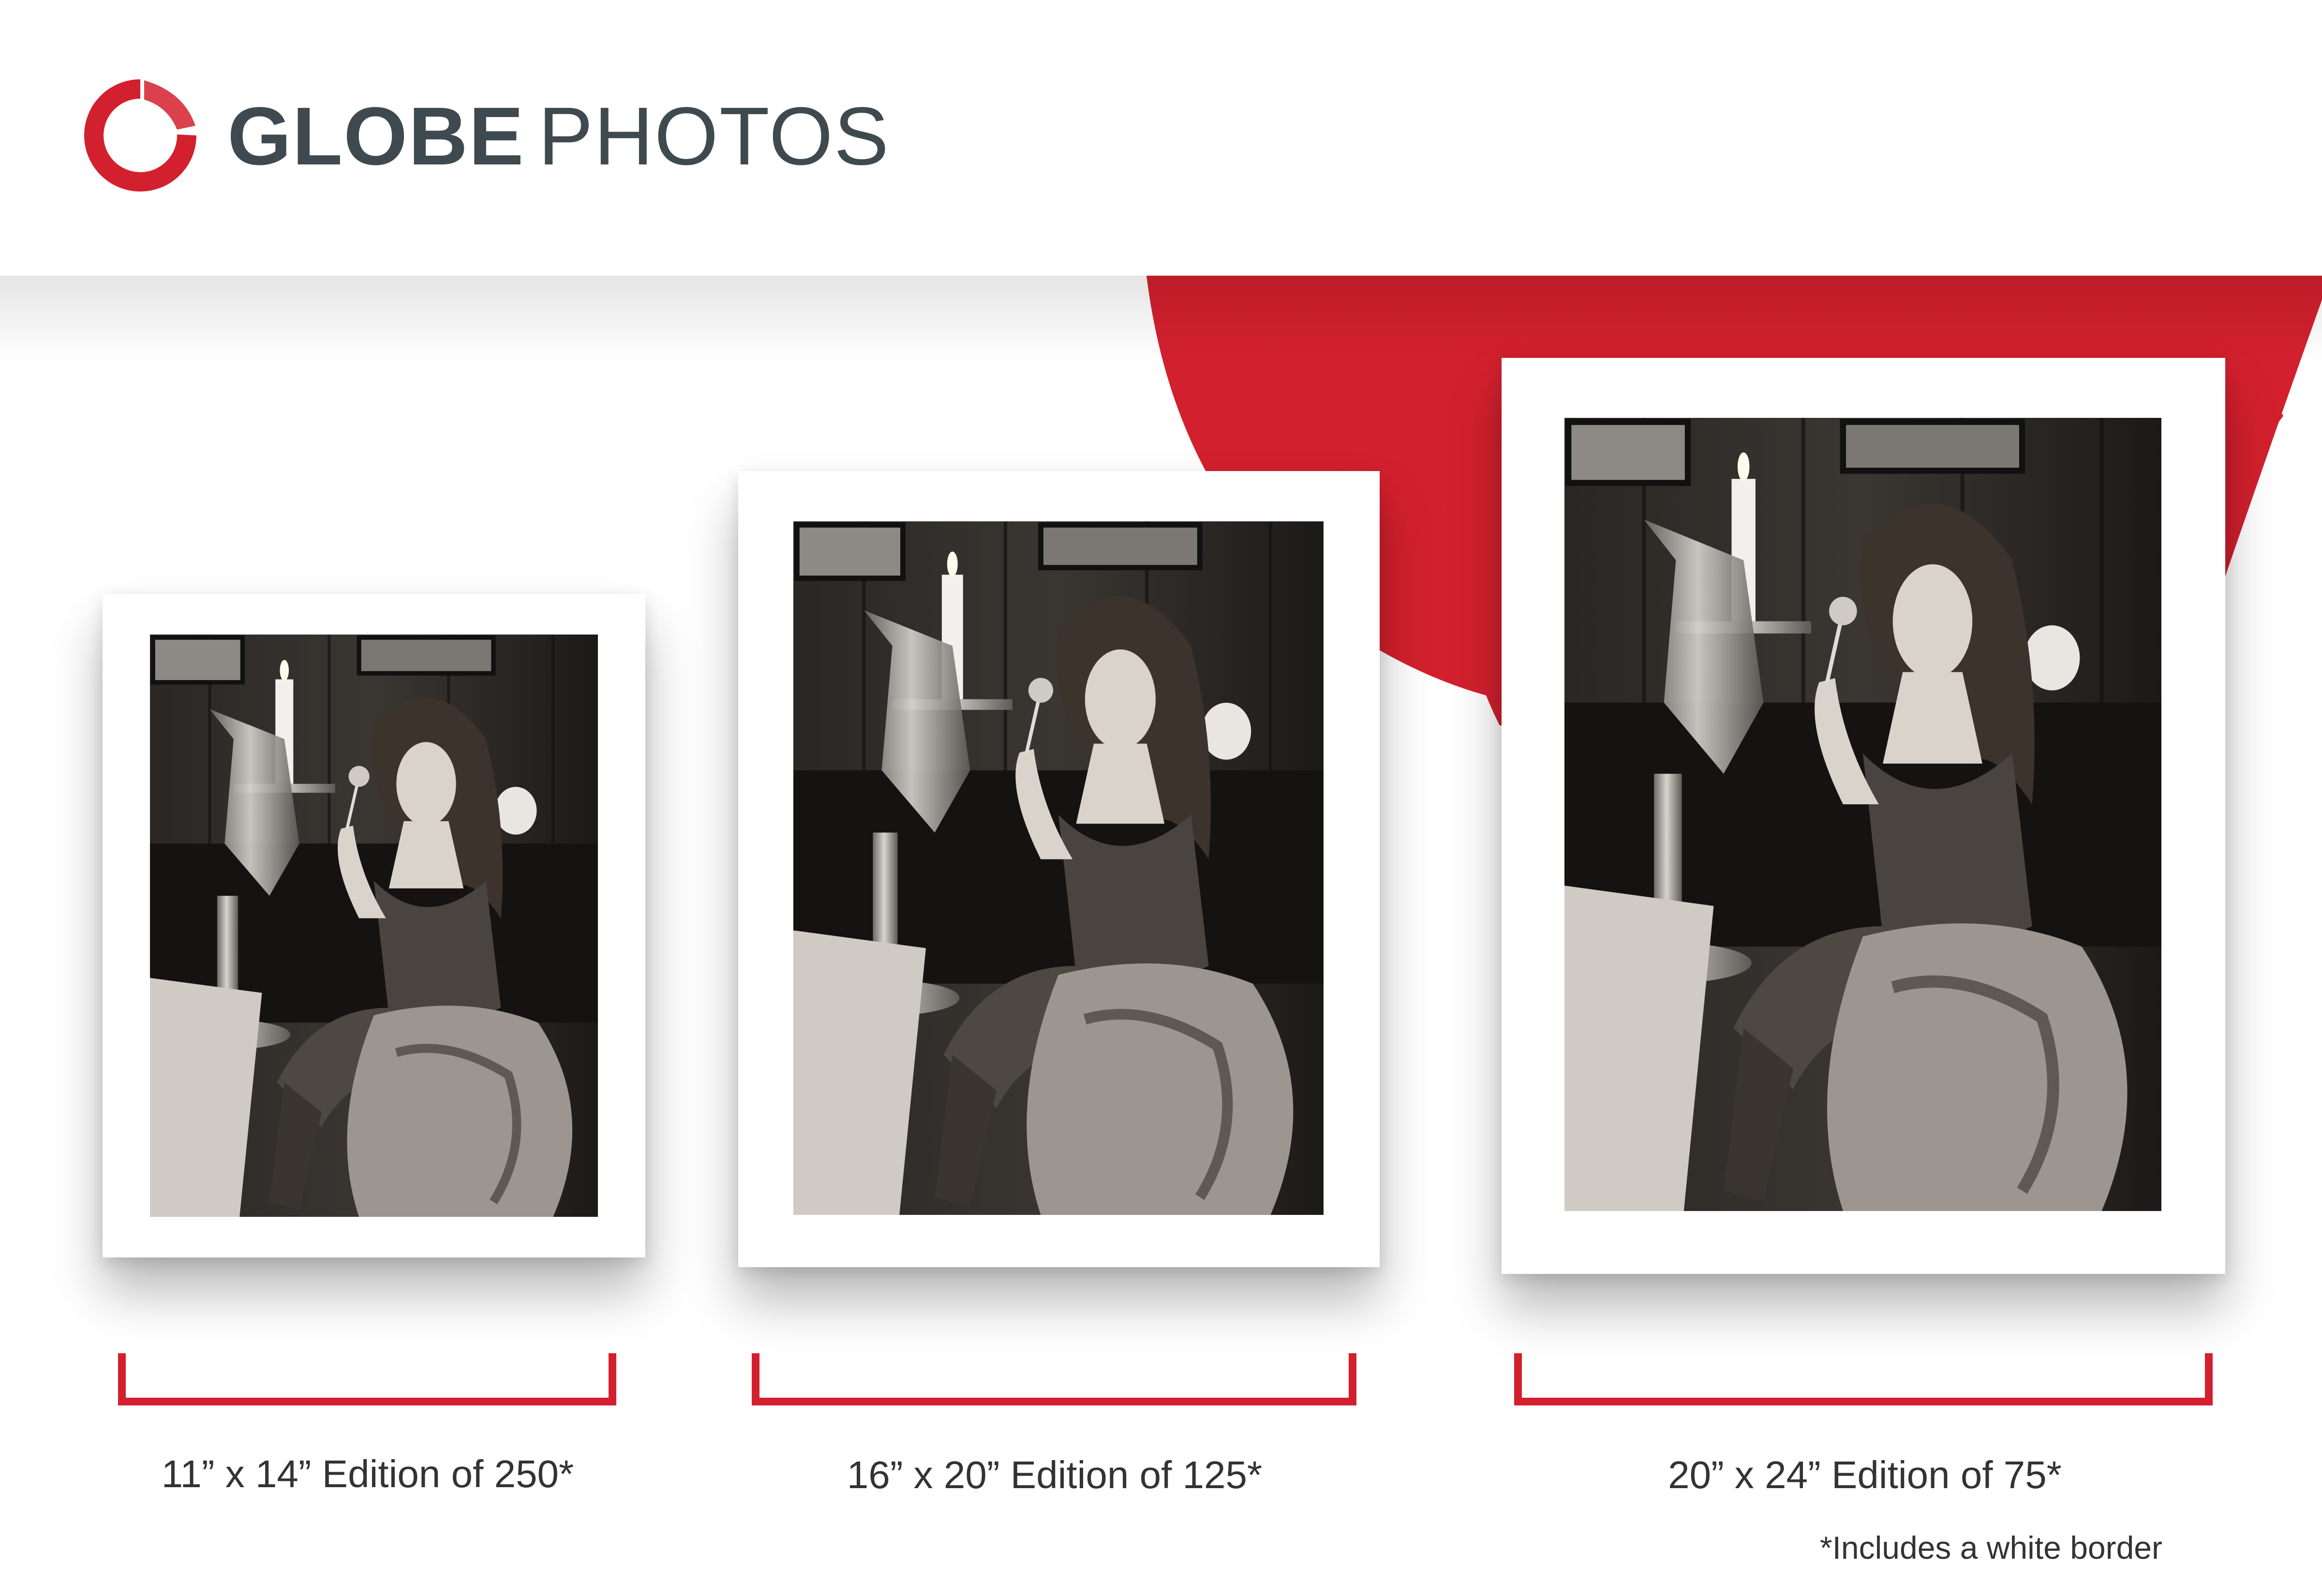  I want to click on edition-caption-large: 20” x 24” Edition of 75*, so click(1865, 1474).